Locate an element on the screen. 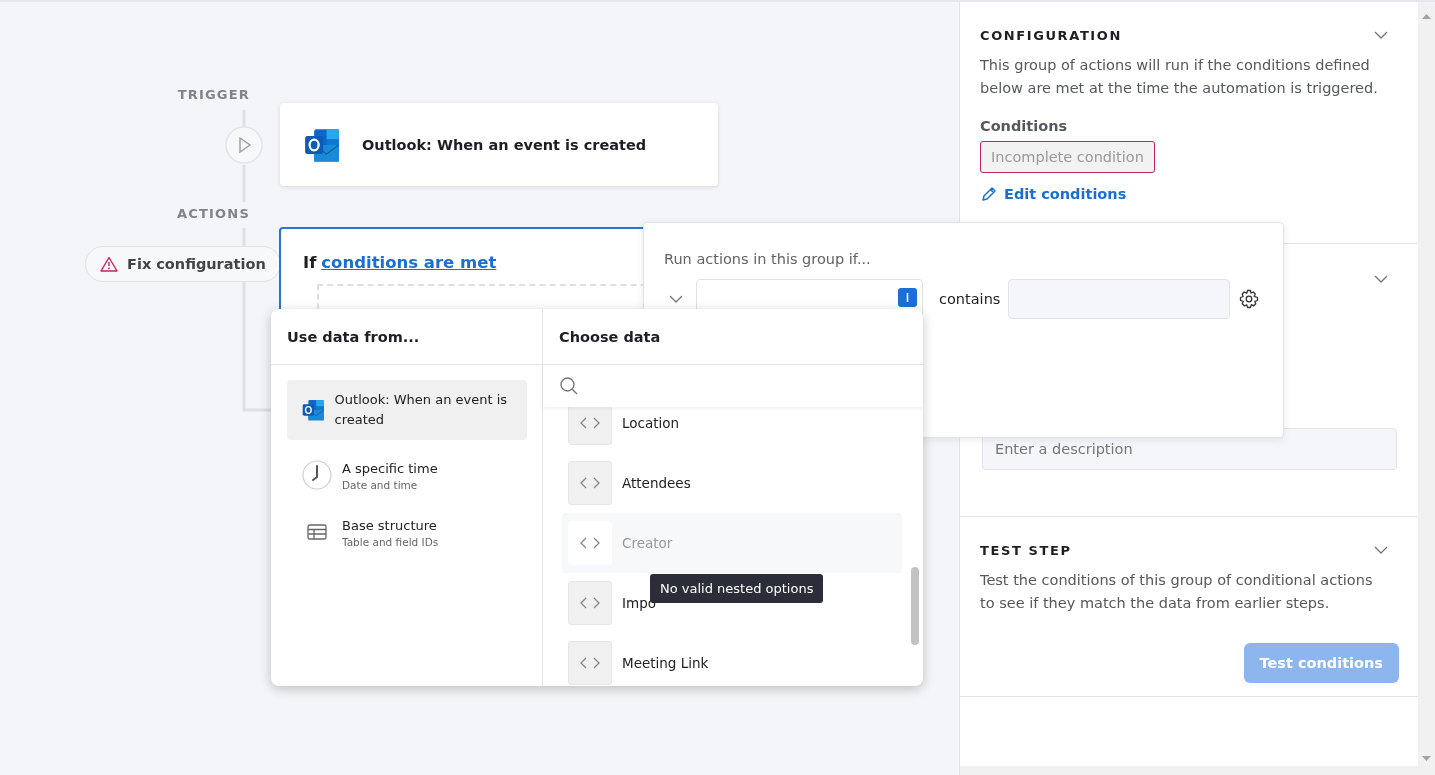 The height and width of the screenshot is (775, 1435). source-title: Base structure is located at coordinates (390, 525).